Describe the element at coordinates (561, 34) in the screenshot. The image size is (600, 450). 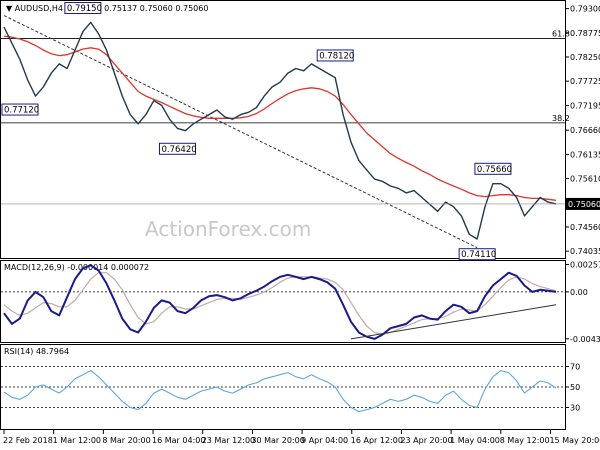
I see `fib-level-label: 61.8` at that location.